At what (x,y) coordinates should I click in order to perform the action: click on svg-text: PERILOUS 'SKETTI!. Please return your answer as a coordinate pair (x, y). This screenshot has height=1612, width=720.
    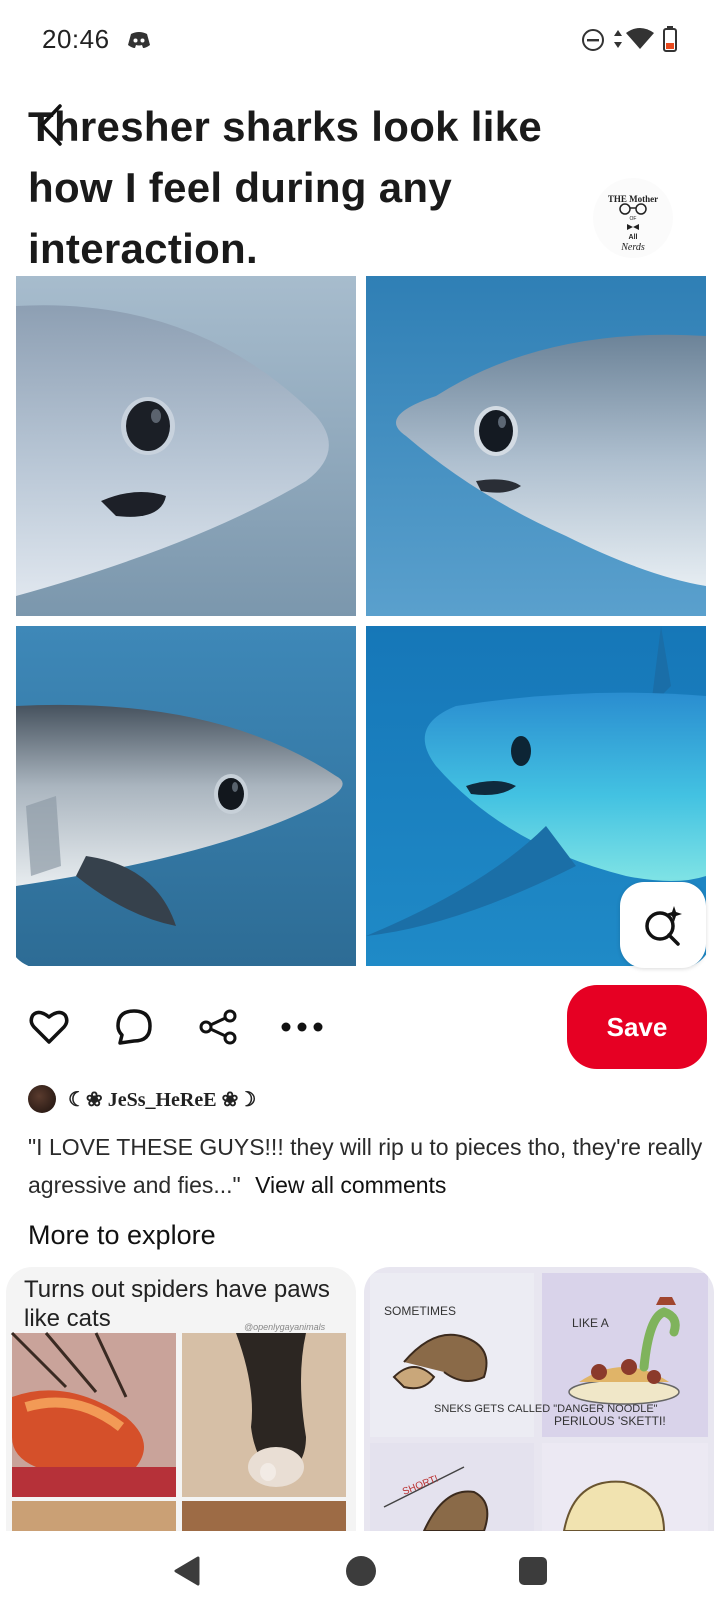
    Looking at the image, I should click on (610, 1421).